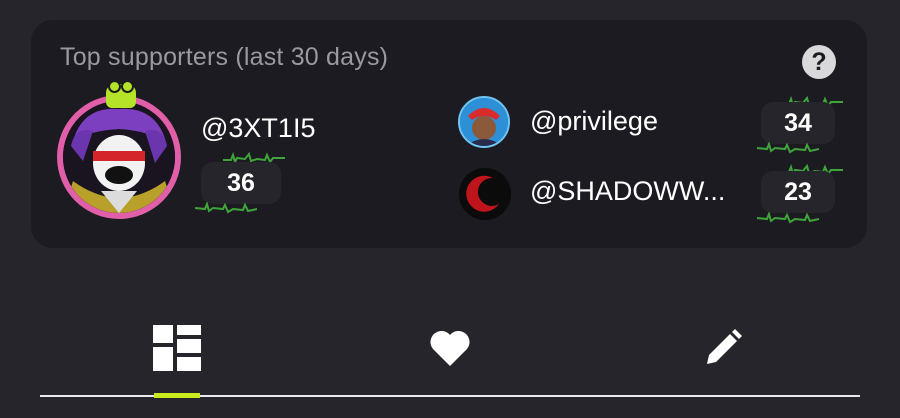 This screenshot has height=418, width=900. Describe the element at coordinates (594, 121) in the screenshot. I see `supporter-username: @privilege` at that location.